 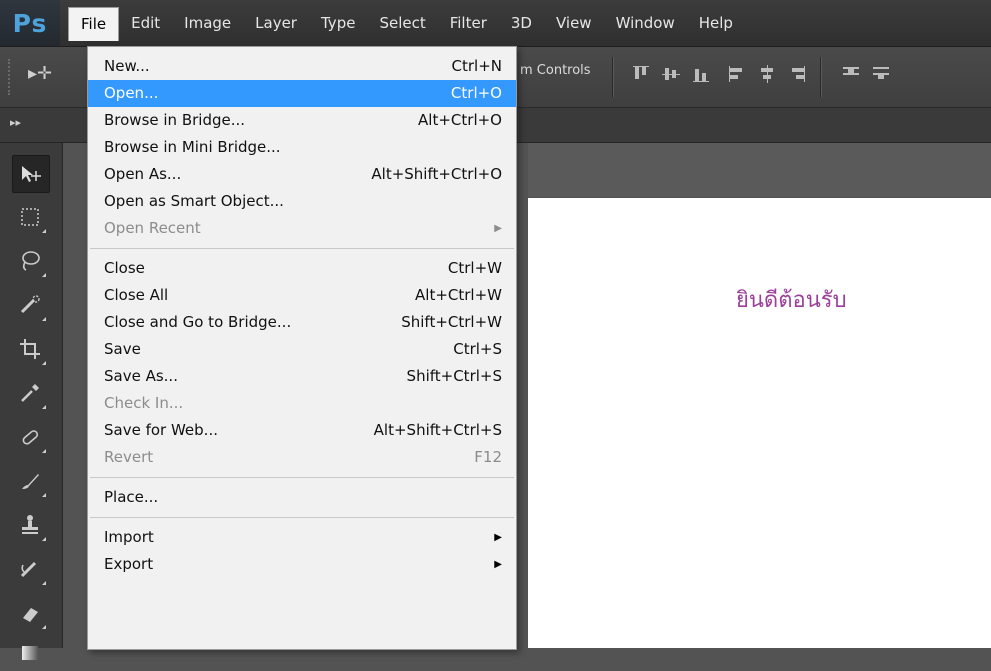 What do you see at coordinates (30, 481) in the screenshot?
I see `brush-tool-icon` at bounding box center [30, 481].